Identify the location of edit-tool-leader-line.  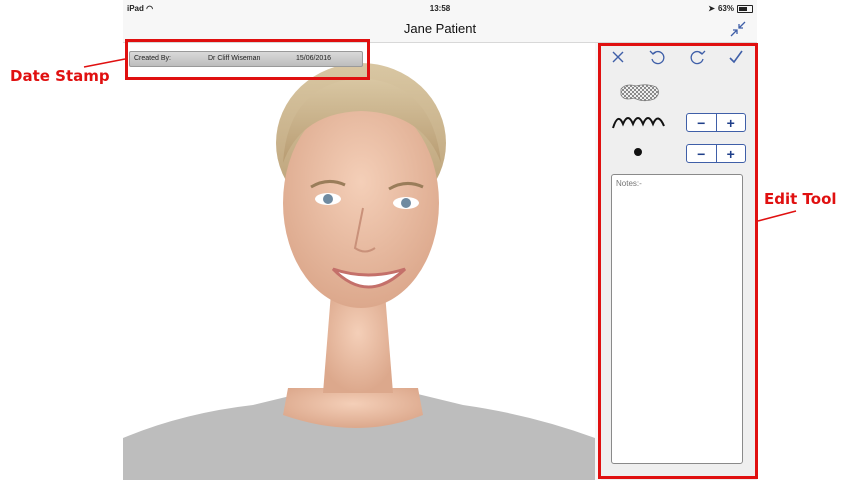
(777, 216).